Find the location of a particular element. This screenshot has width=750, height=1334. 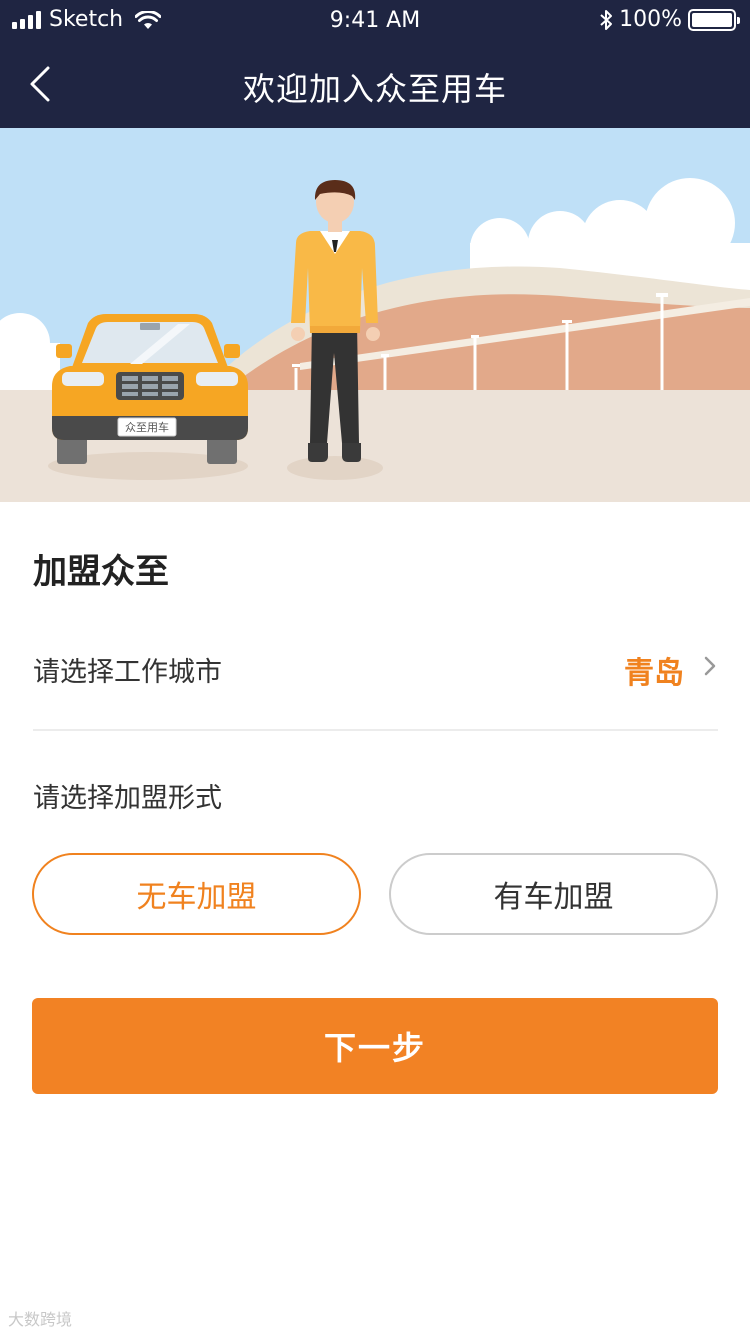

battery-percent: 100% is located at coordinates (650, 19).